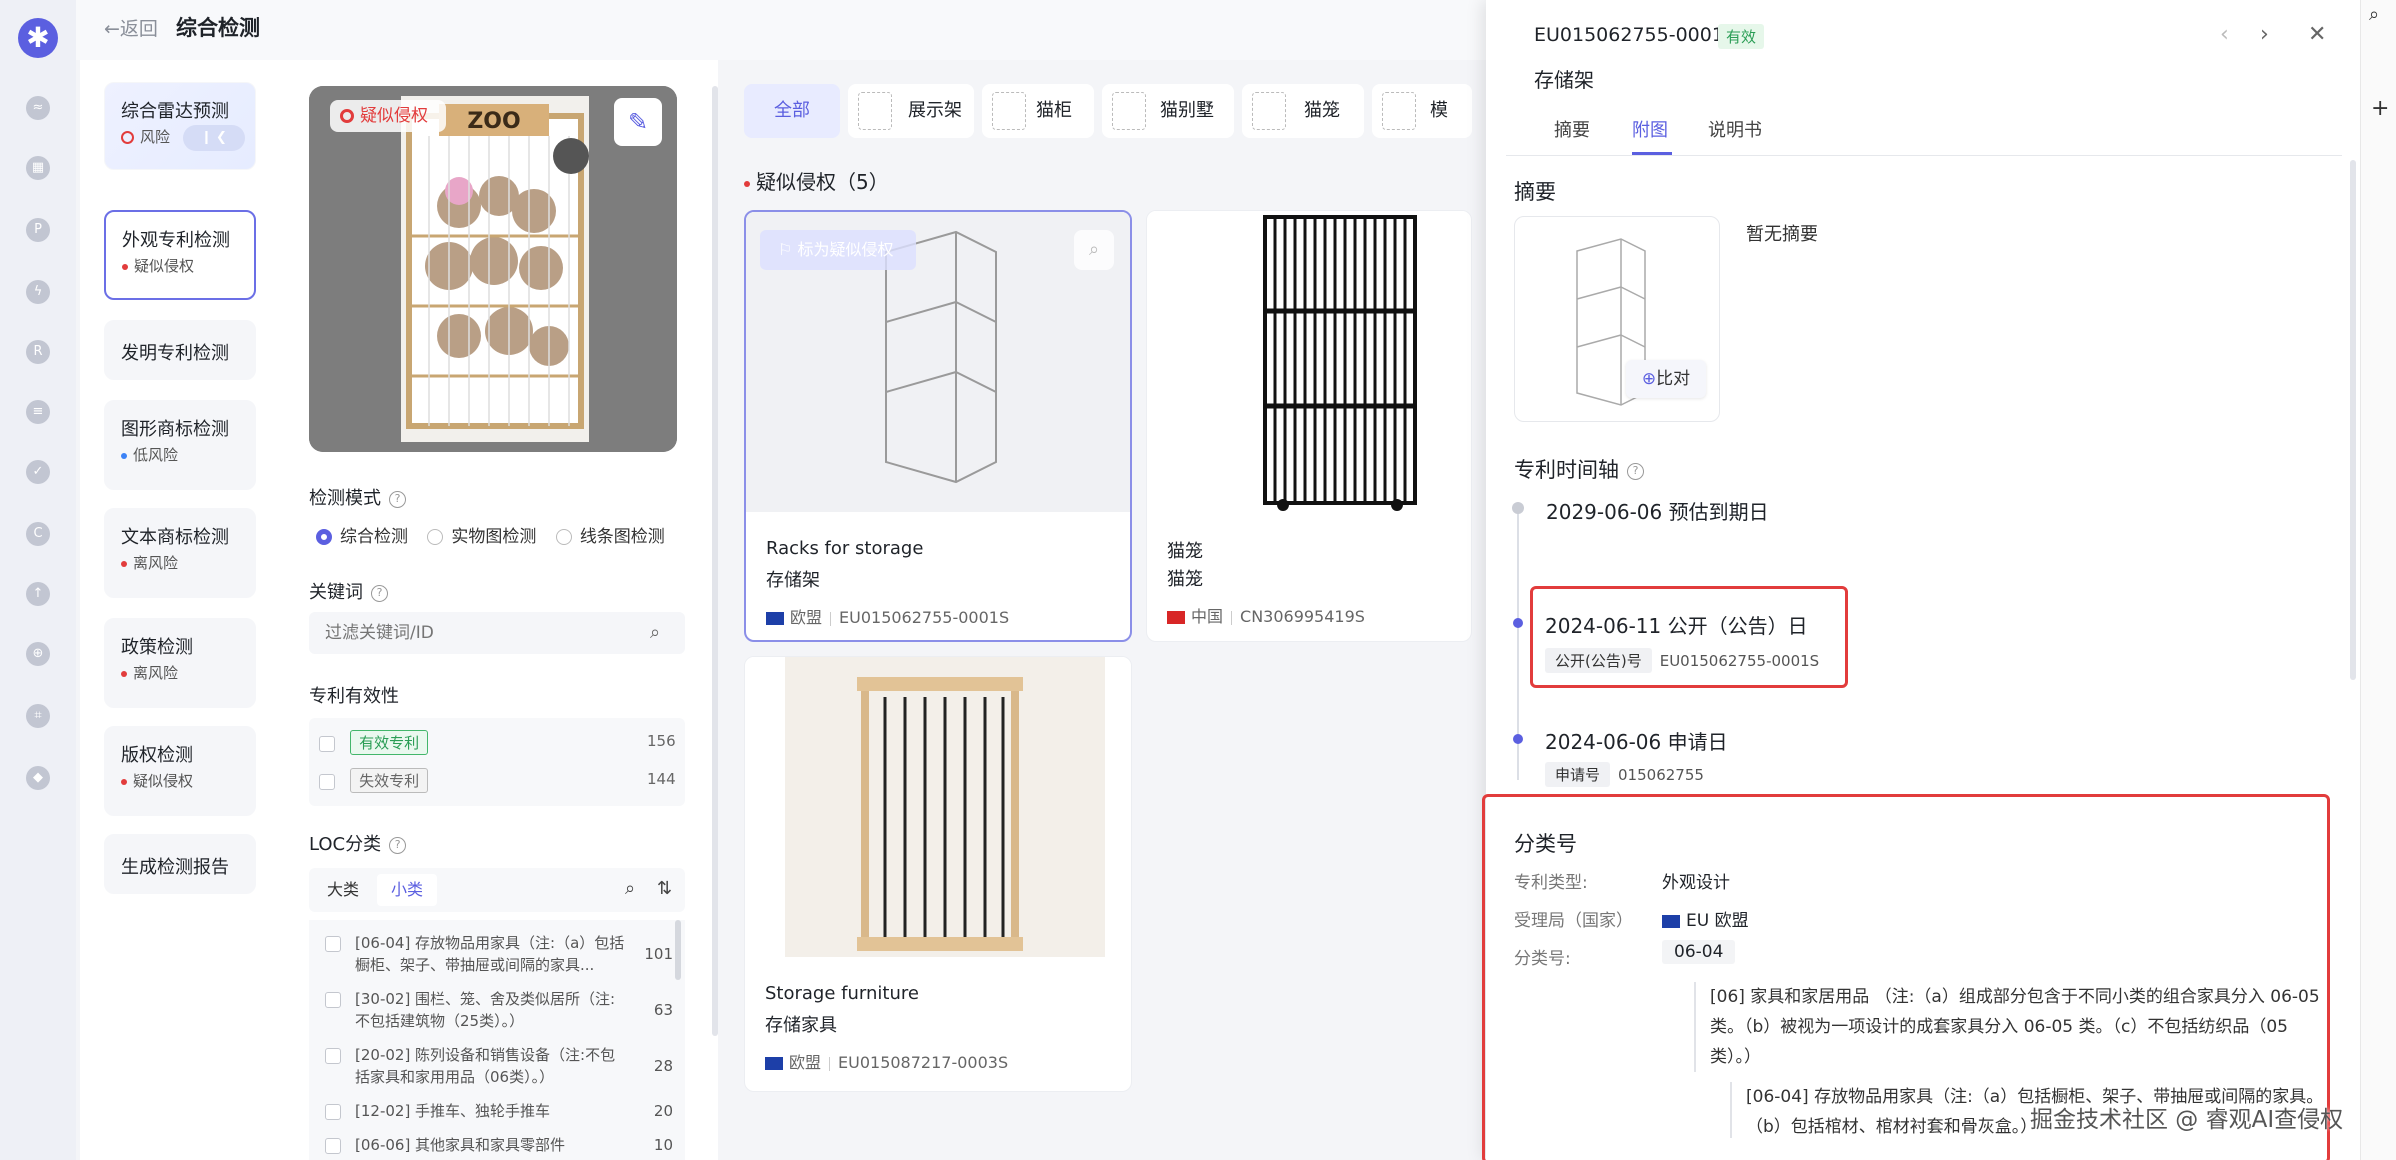  What do you see at coordinates (180, 350) in the screenshot?
I see `detection-invention-patent: 发明专利检测` at bounding box center [180, 350].